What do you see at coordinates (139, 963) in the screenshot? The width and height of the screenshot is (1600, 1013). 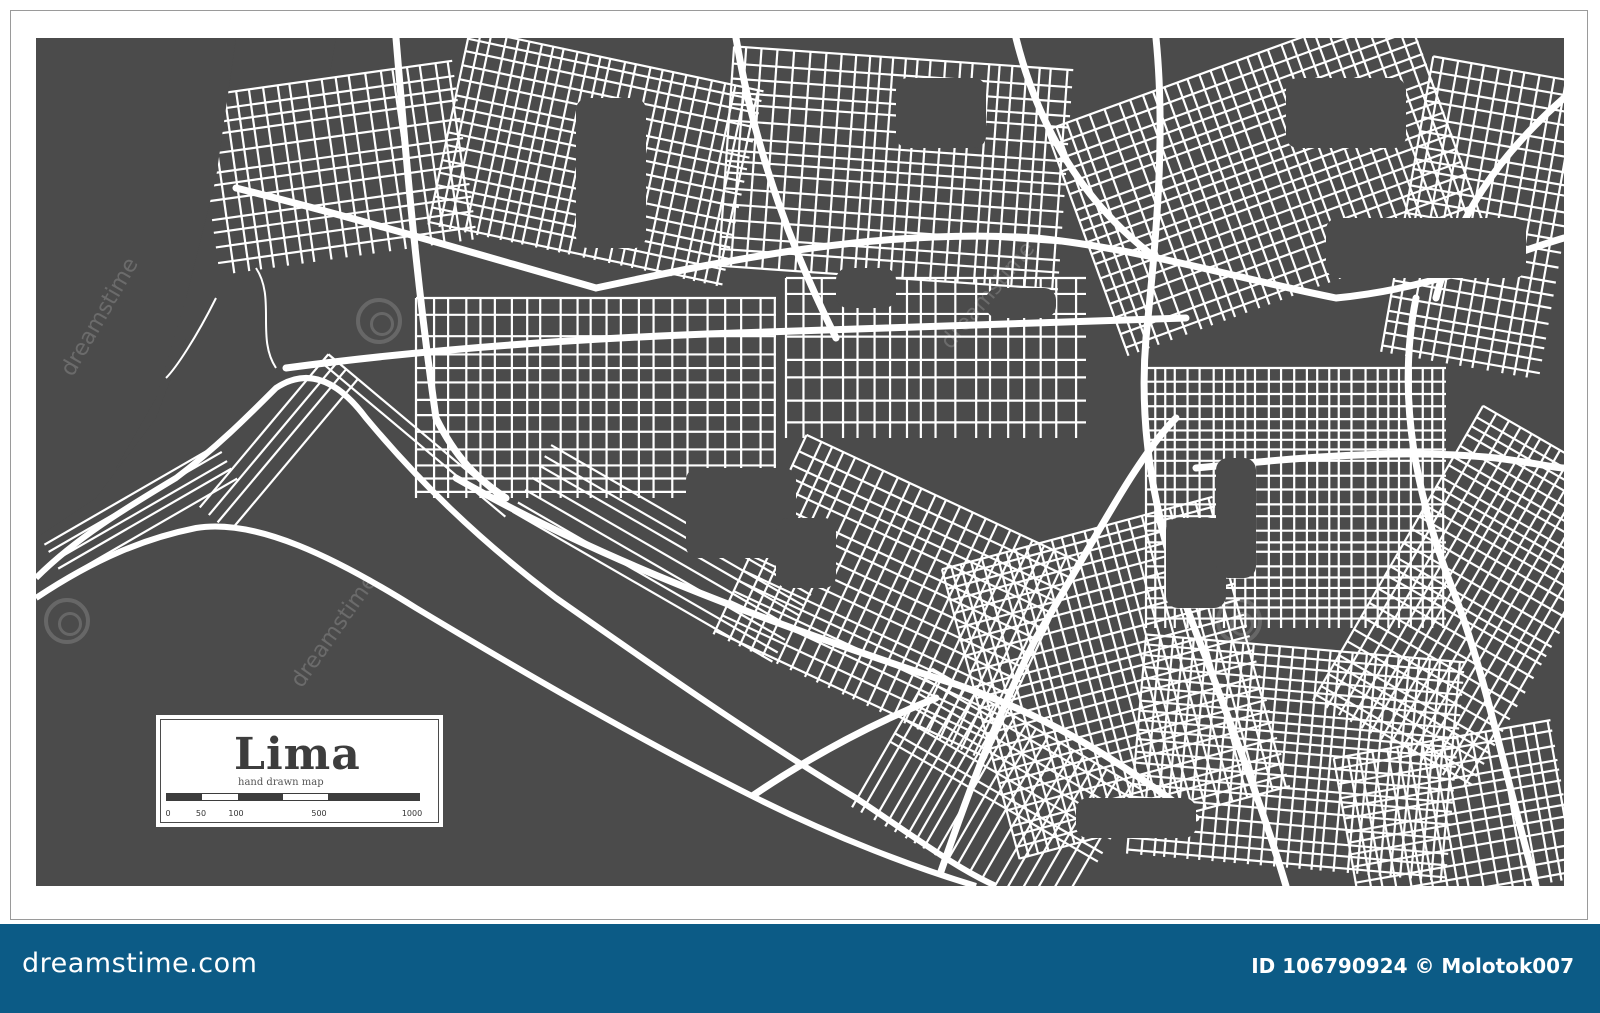 I see `footer-brand: dreamstime.com` at bounding box center [139, 963].